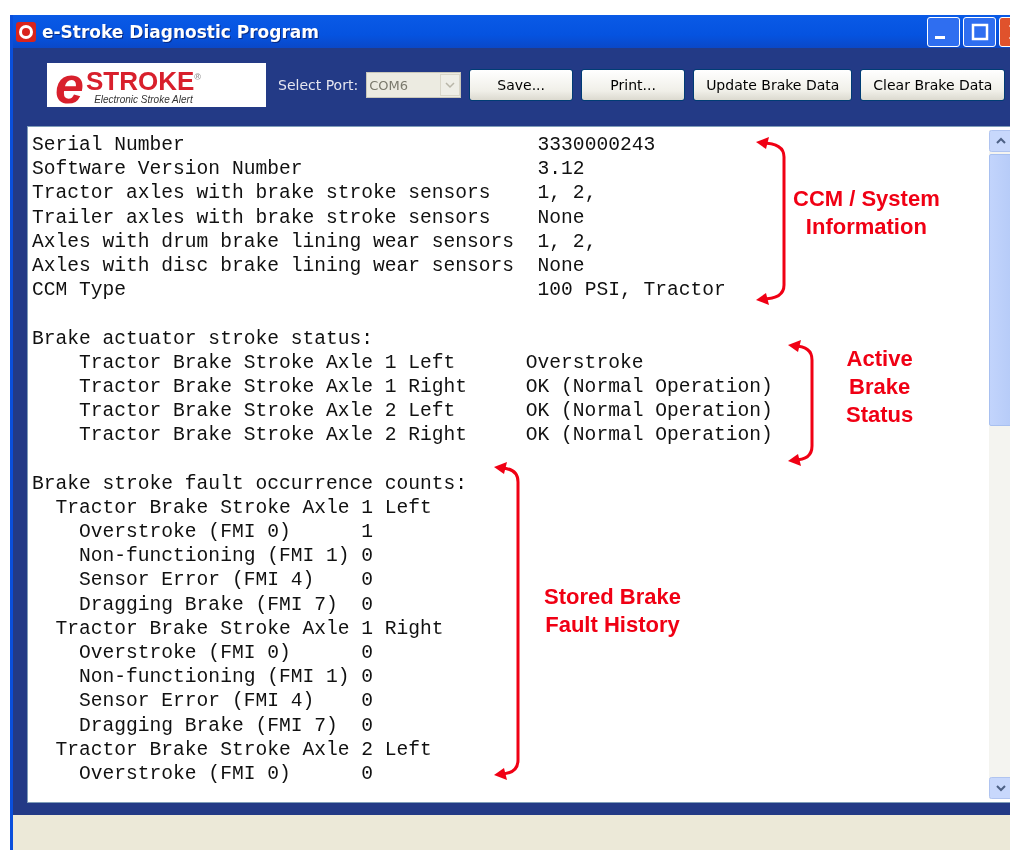  Describe the element at coordinates (866, 213) in the screenshot. I see `annotation-label: CCM / System Information` at that location.